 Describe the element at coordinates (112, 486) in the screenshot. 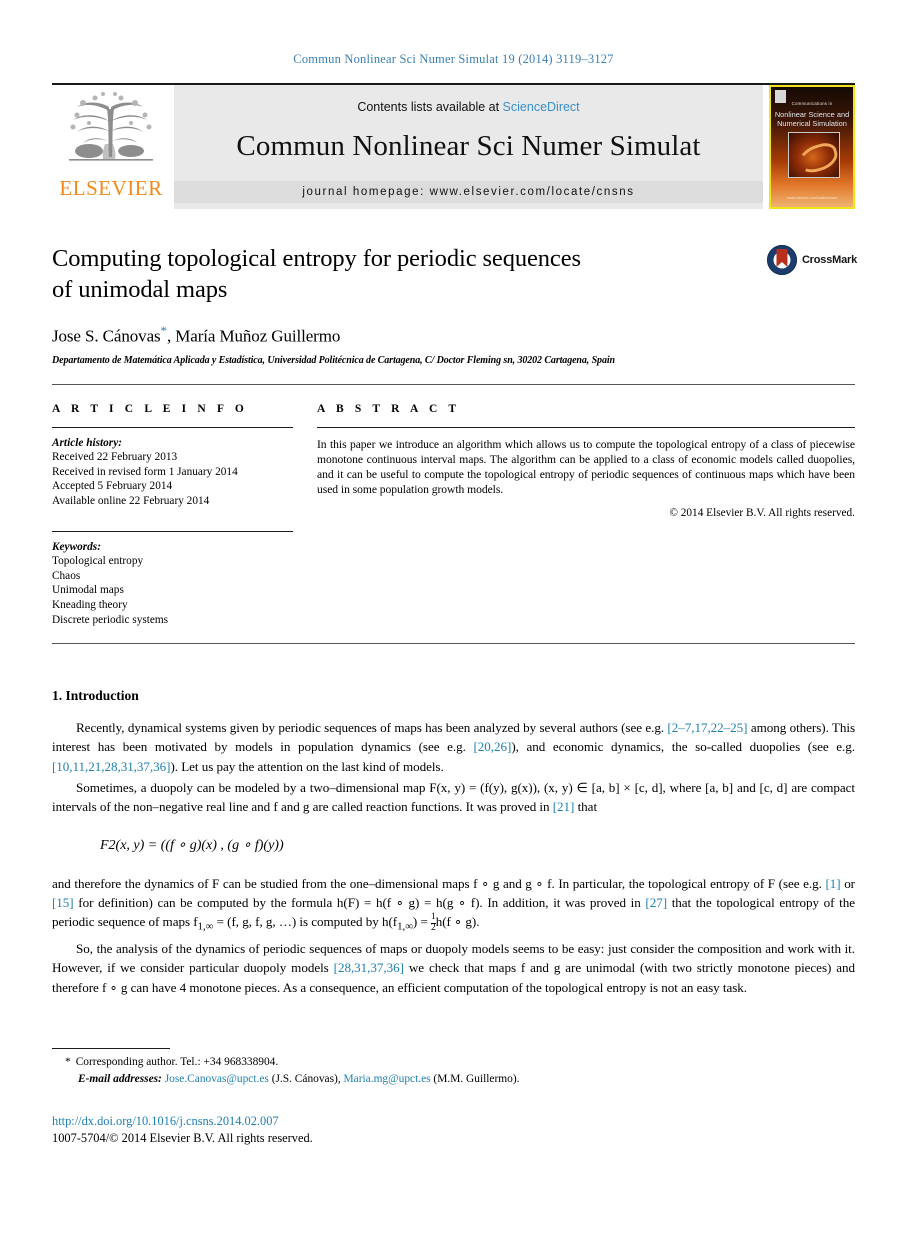

I see `history-item: Accepted 5 February 2014` at that location.